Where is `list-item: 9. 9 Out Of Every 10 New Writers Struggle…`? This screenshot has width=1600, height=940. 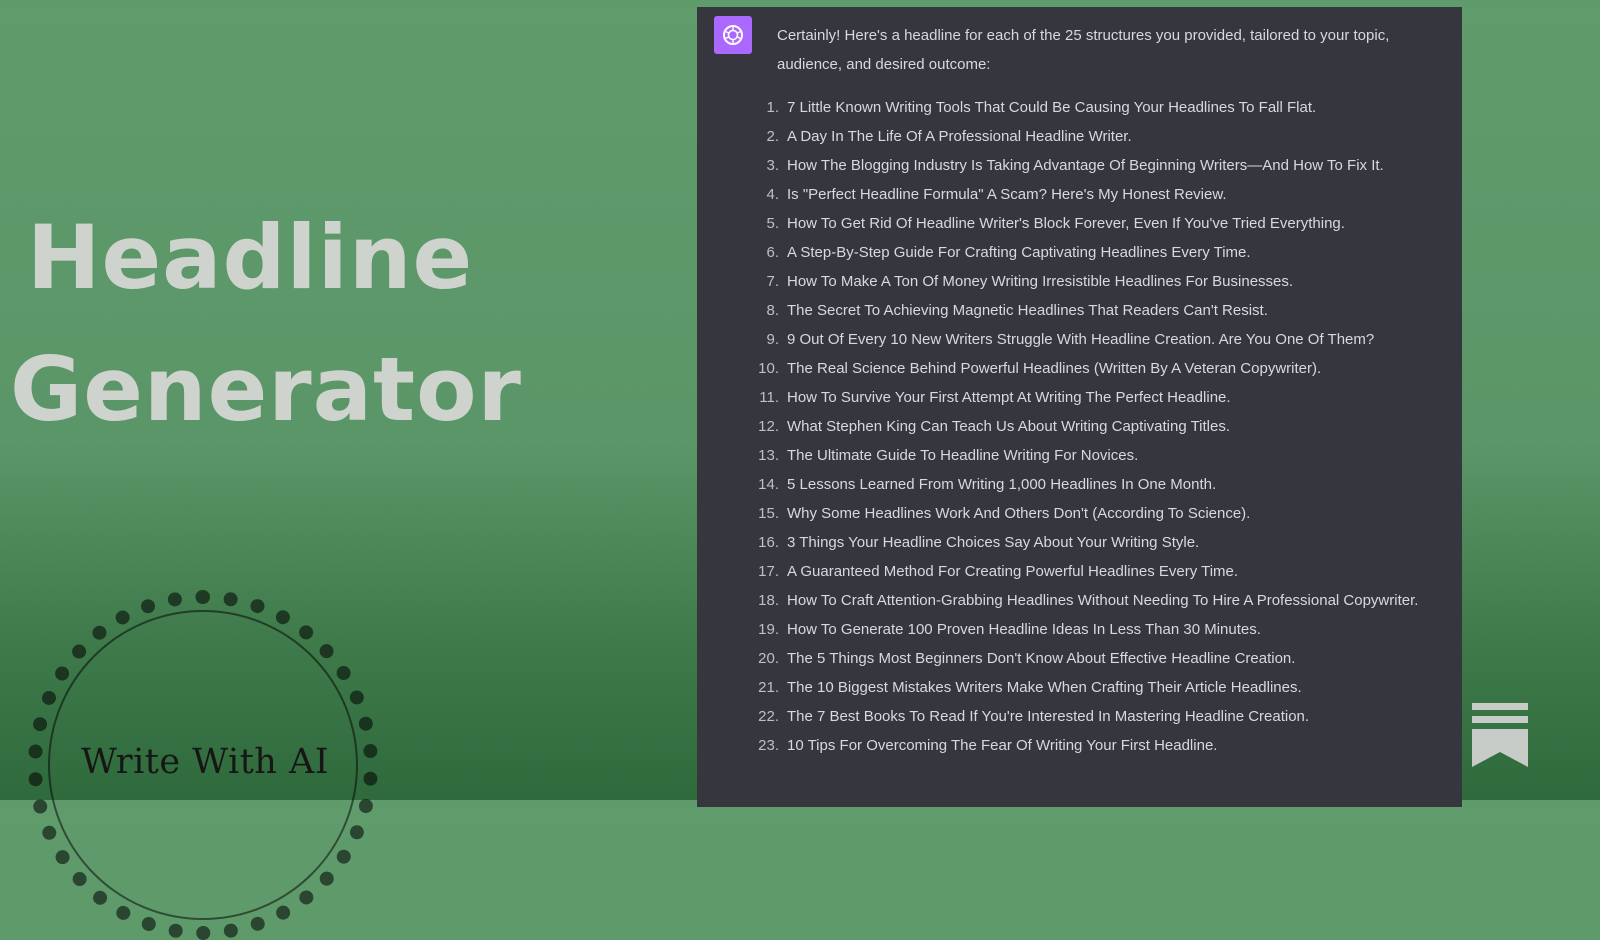 list-item: 9. 9 Out Of Every 10 New Writers Struggle… is located at coordinates (1092, 339).